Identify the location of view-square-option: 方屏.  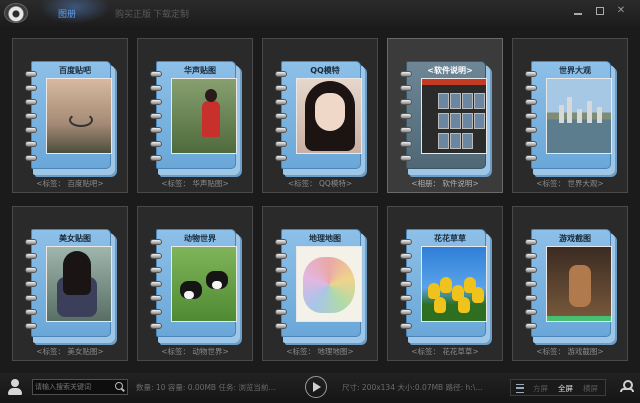
(540, 388).